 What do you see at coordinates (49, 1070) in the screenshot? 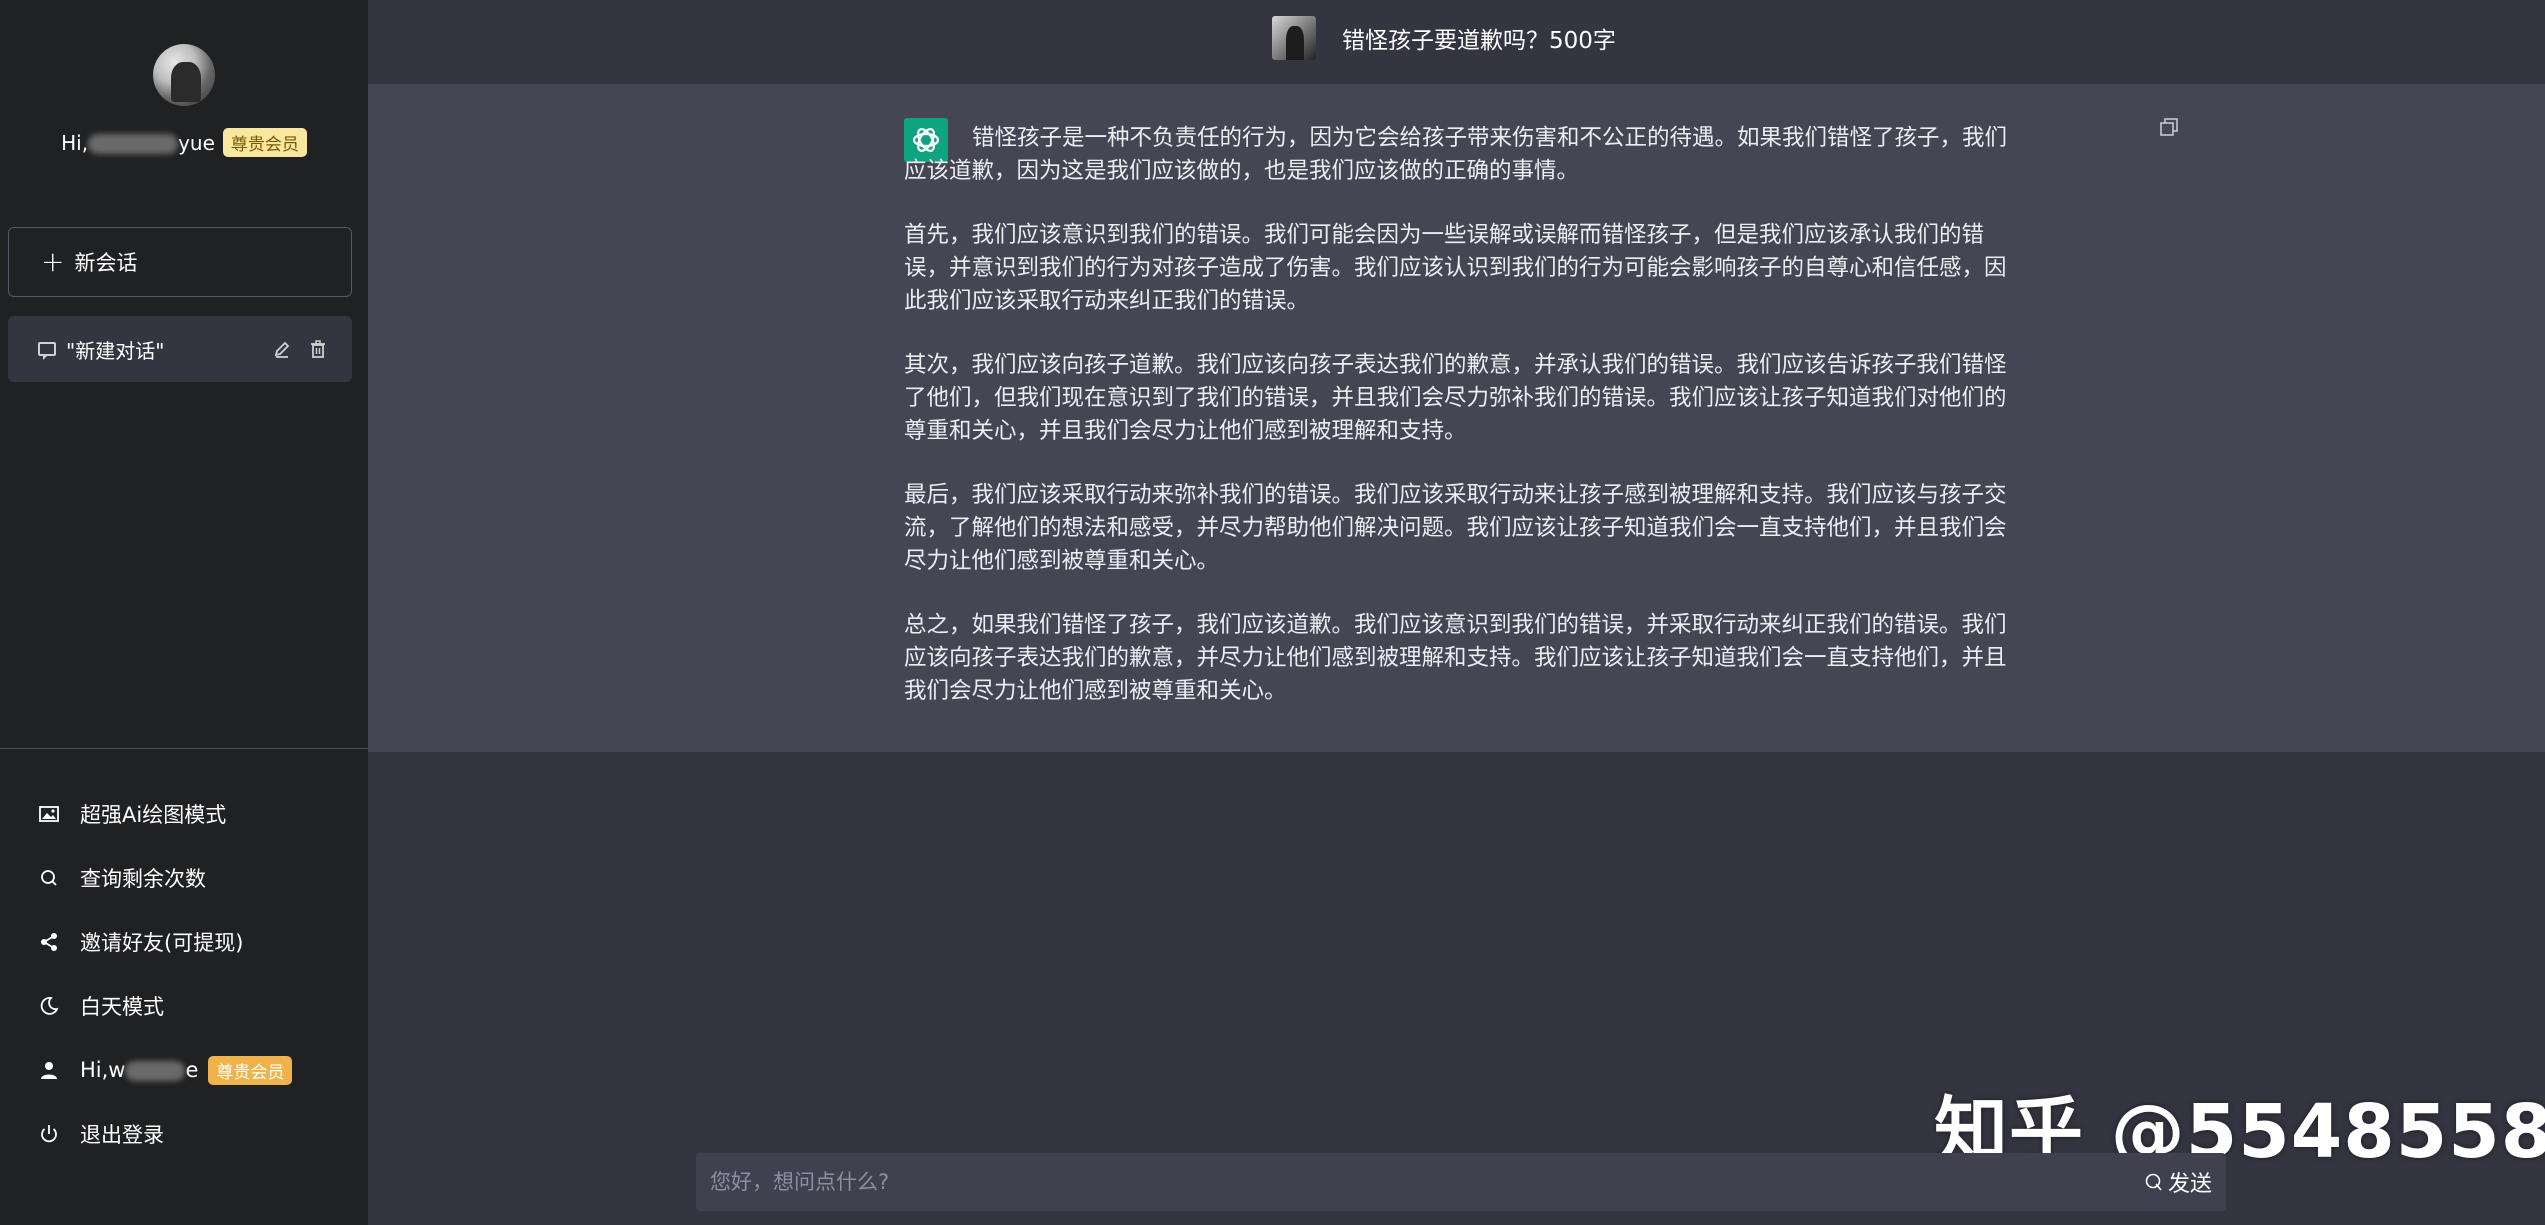
I see `user-icon` at bounding box center [49, 1070].